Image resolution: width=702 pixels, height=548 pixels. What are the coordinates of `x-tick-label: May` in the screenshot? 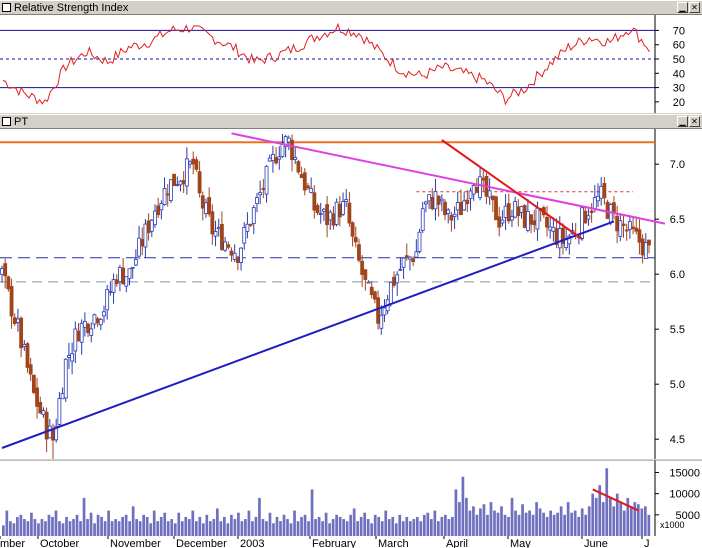 It's located at (520, 543).